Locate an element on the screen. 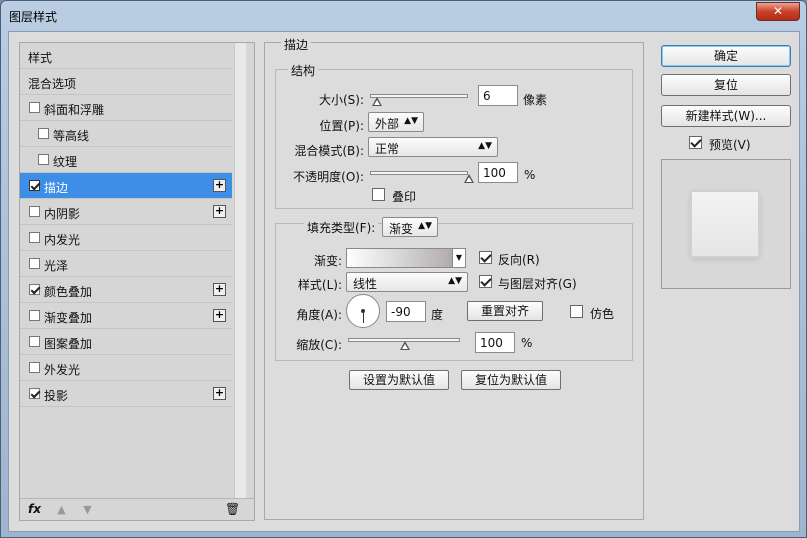  style-preview is located at coordinates (726, 224).